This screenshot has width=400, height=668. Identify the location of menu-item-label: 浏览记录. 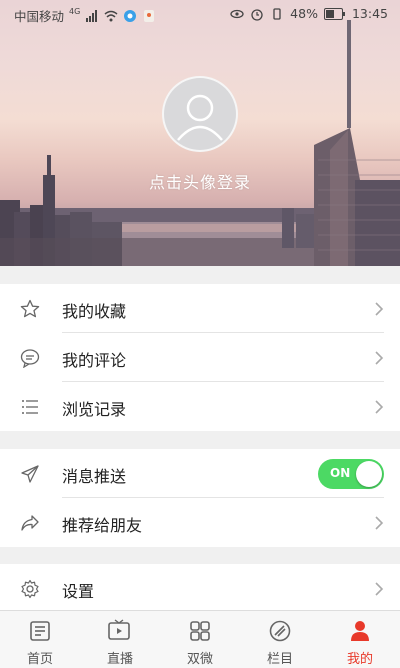
(94, 409).